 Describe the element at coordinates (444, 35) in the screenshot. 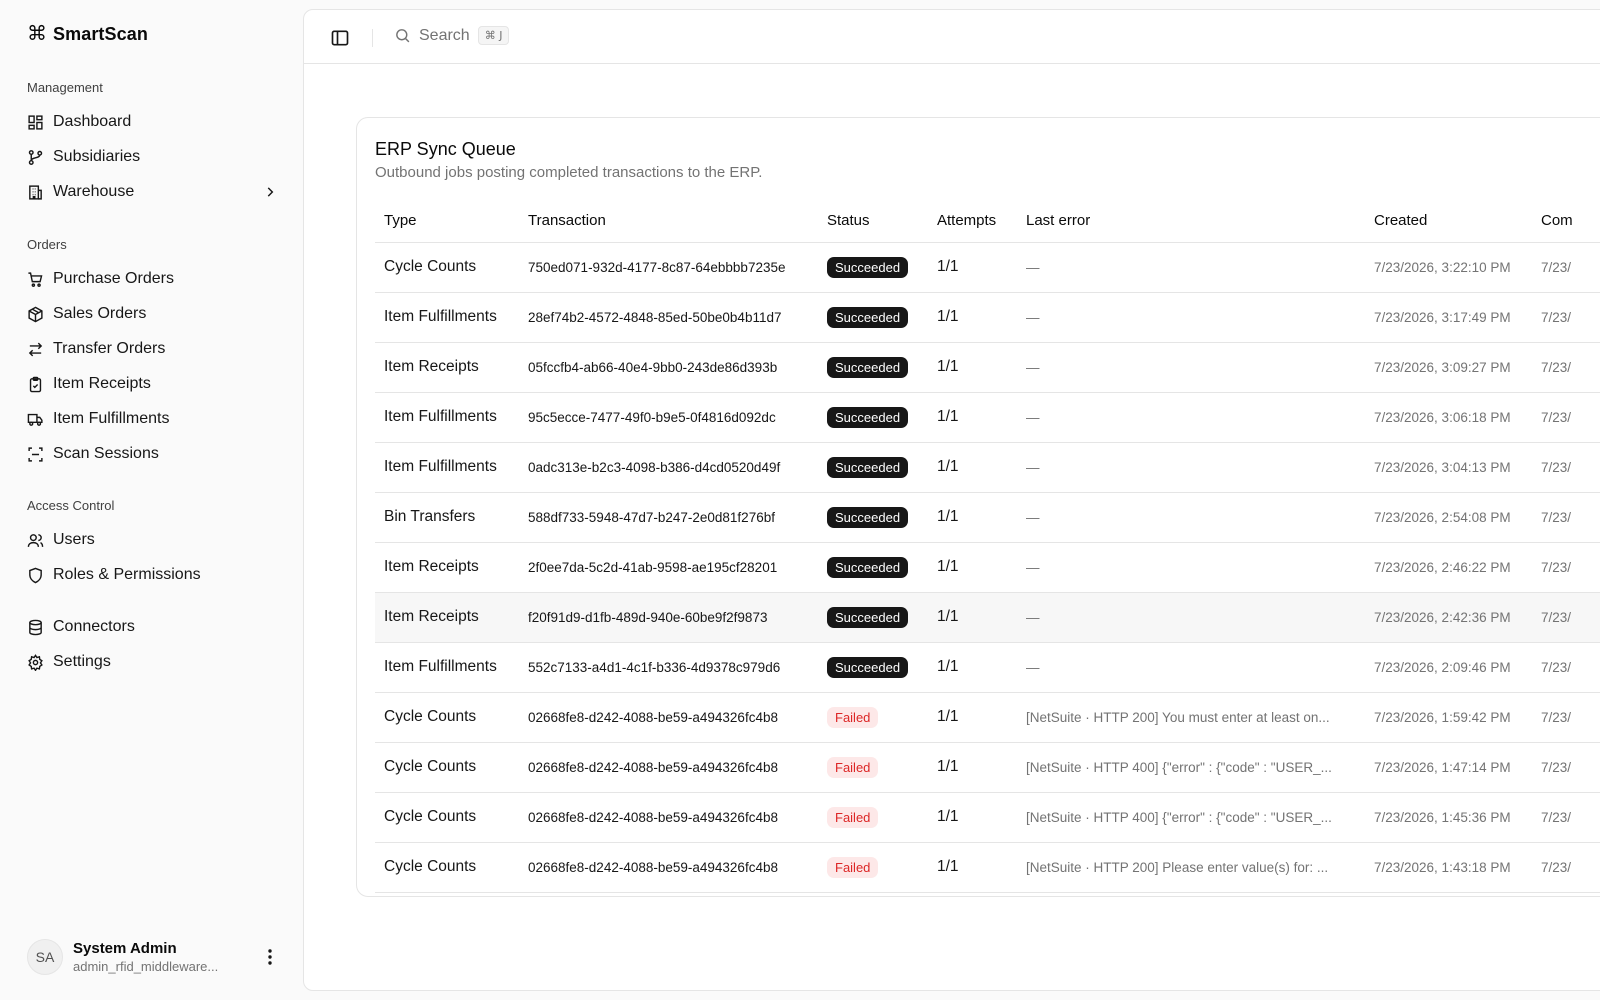

I see `search-placeholder: Search` at that location.